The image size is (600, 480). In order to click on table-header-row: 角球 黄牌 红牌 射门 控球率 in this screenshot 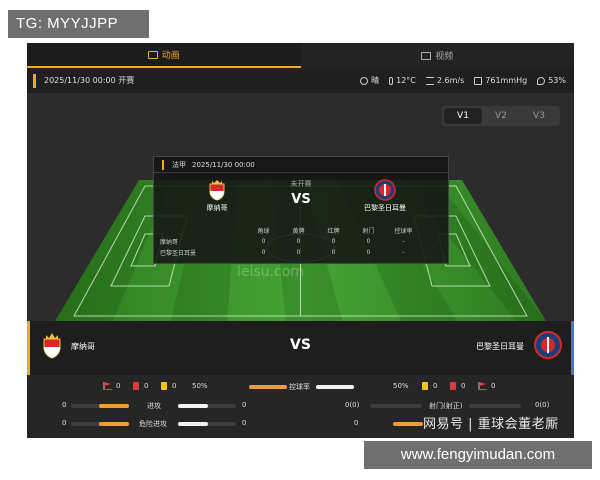, I will do `click(301, 230)`.